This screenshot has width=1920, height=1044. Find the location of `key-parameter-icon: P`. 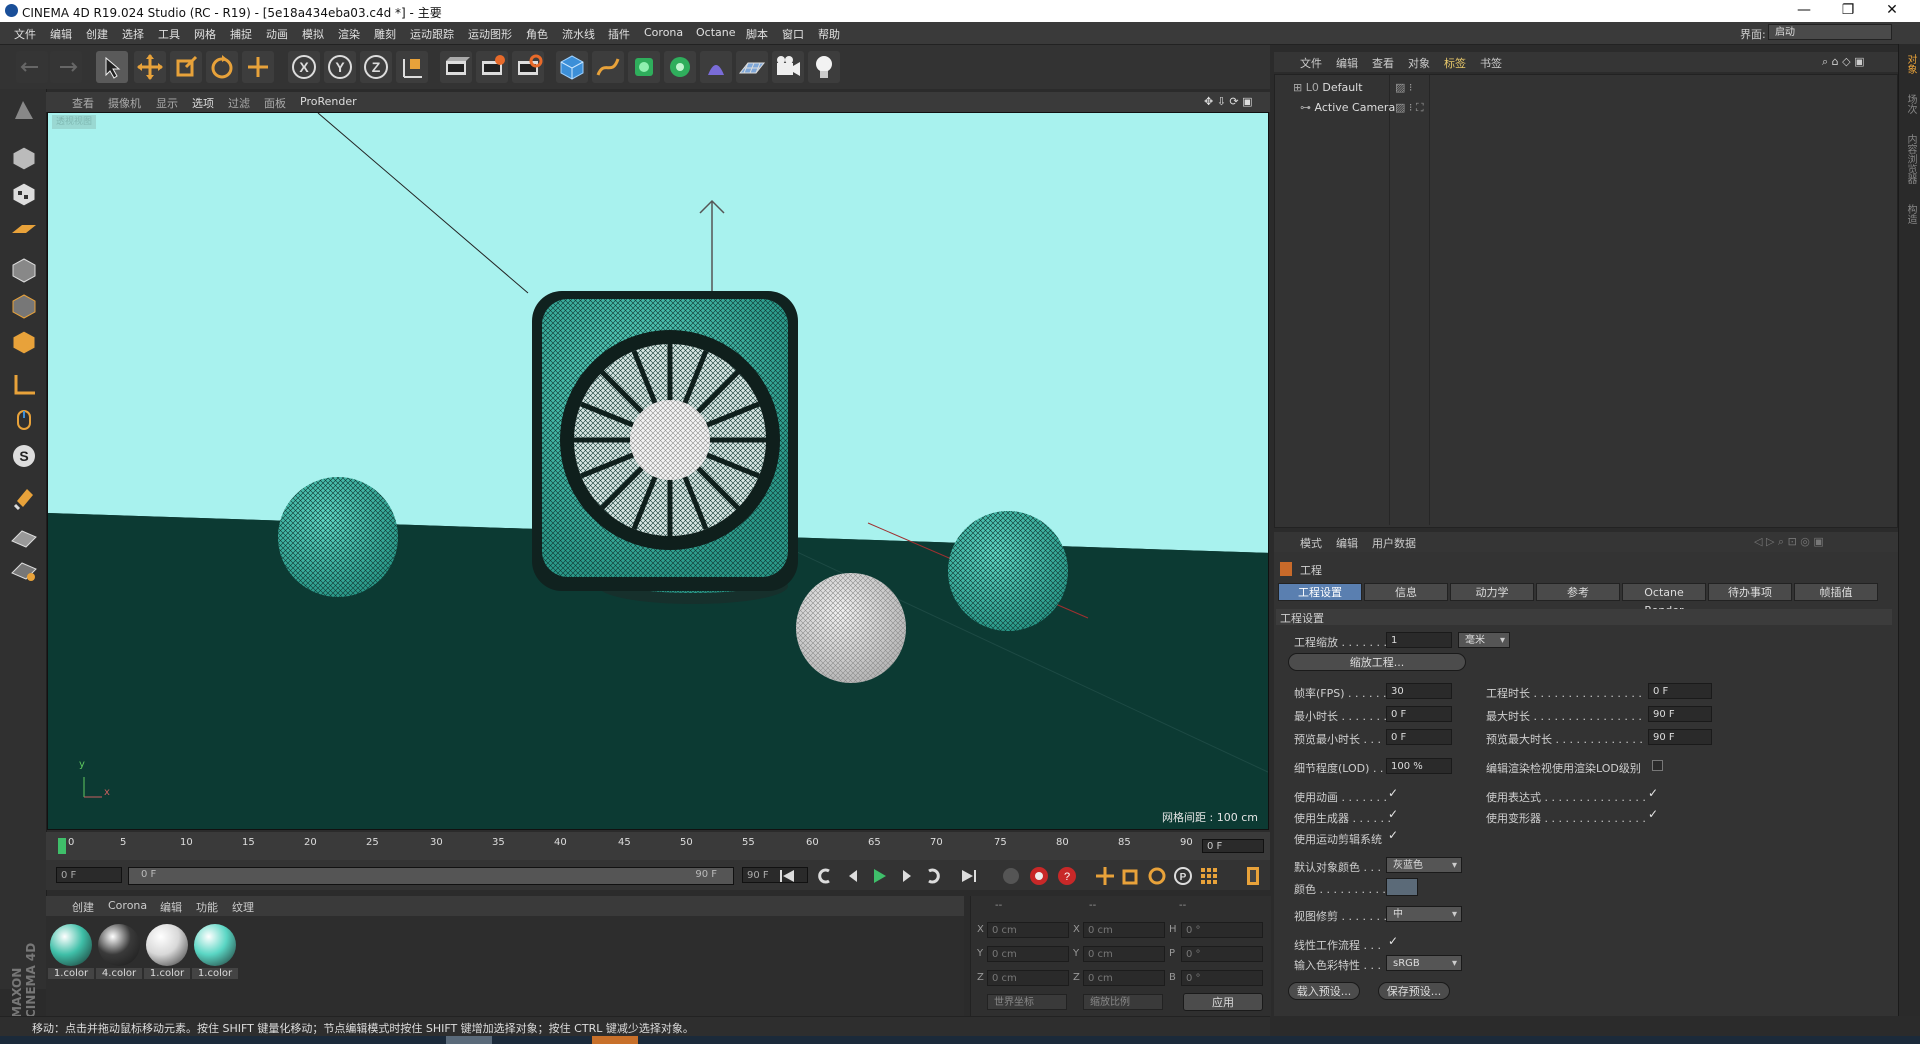

key-parameter-icon: P is located at coordinates (1183, 876).